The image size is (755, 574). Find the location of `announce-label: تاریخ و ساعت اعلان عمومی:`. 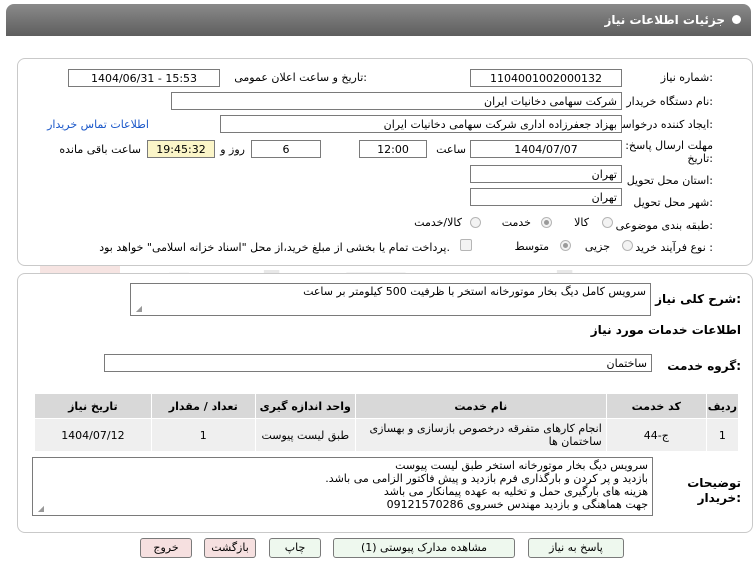

announce-label: تاریخ و ساعت اعلان عمومی: is located at coordinates (300, 77).